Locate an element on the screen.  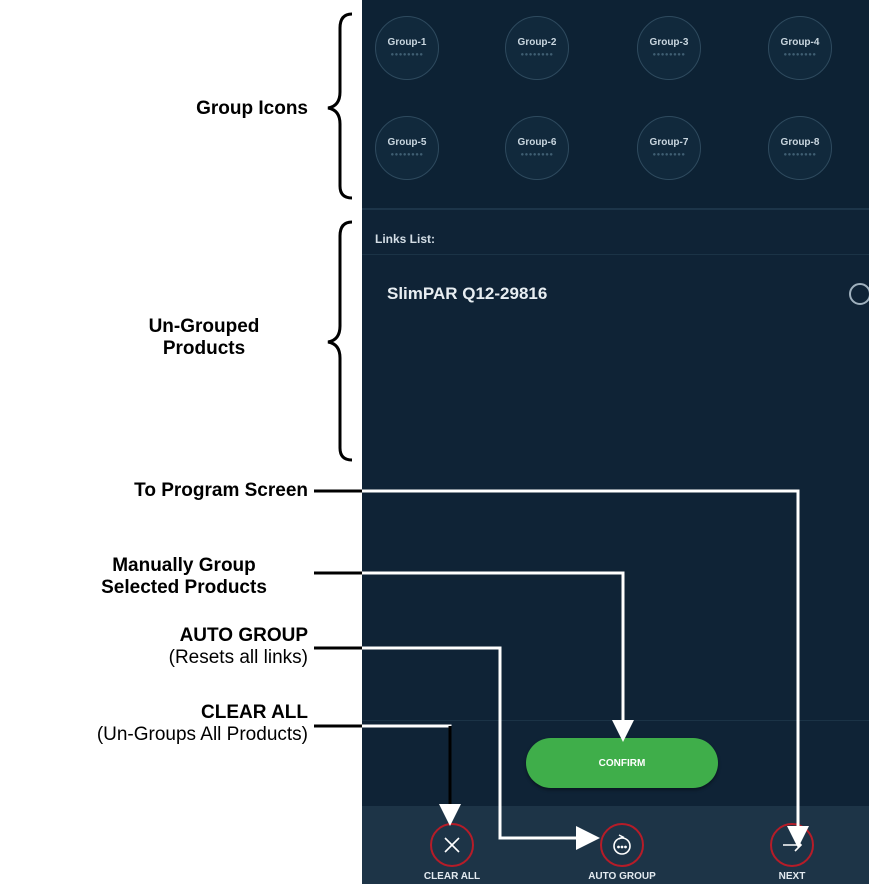
close-icon is located at coordinates (452, 845).